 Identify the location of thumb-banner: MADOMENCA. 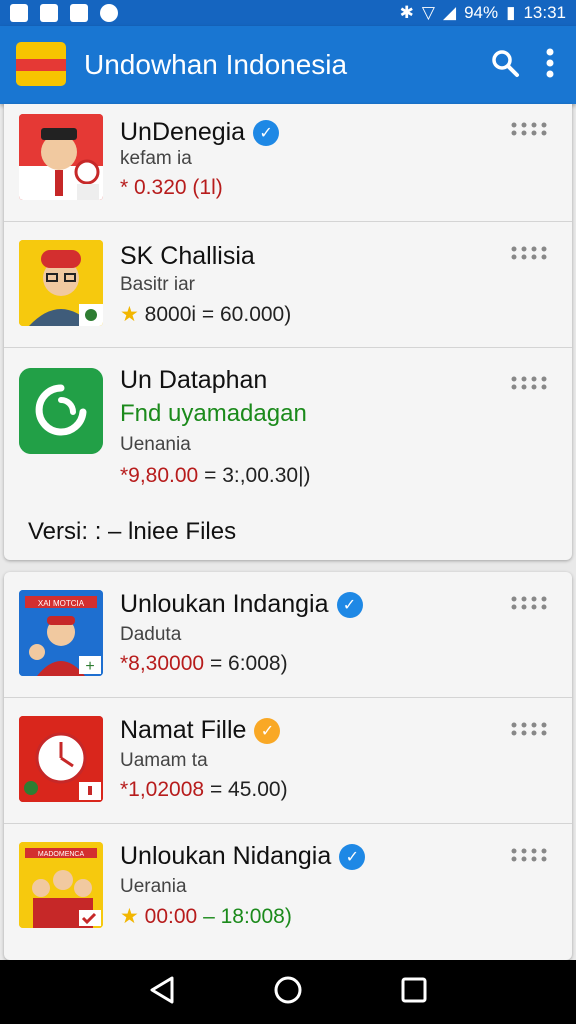
(61, 854).